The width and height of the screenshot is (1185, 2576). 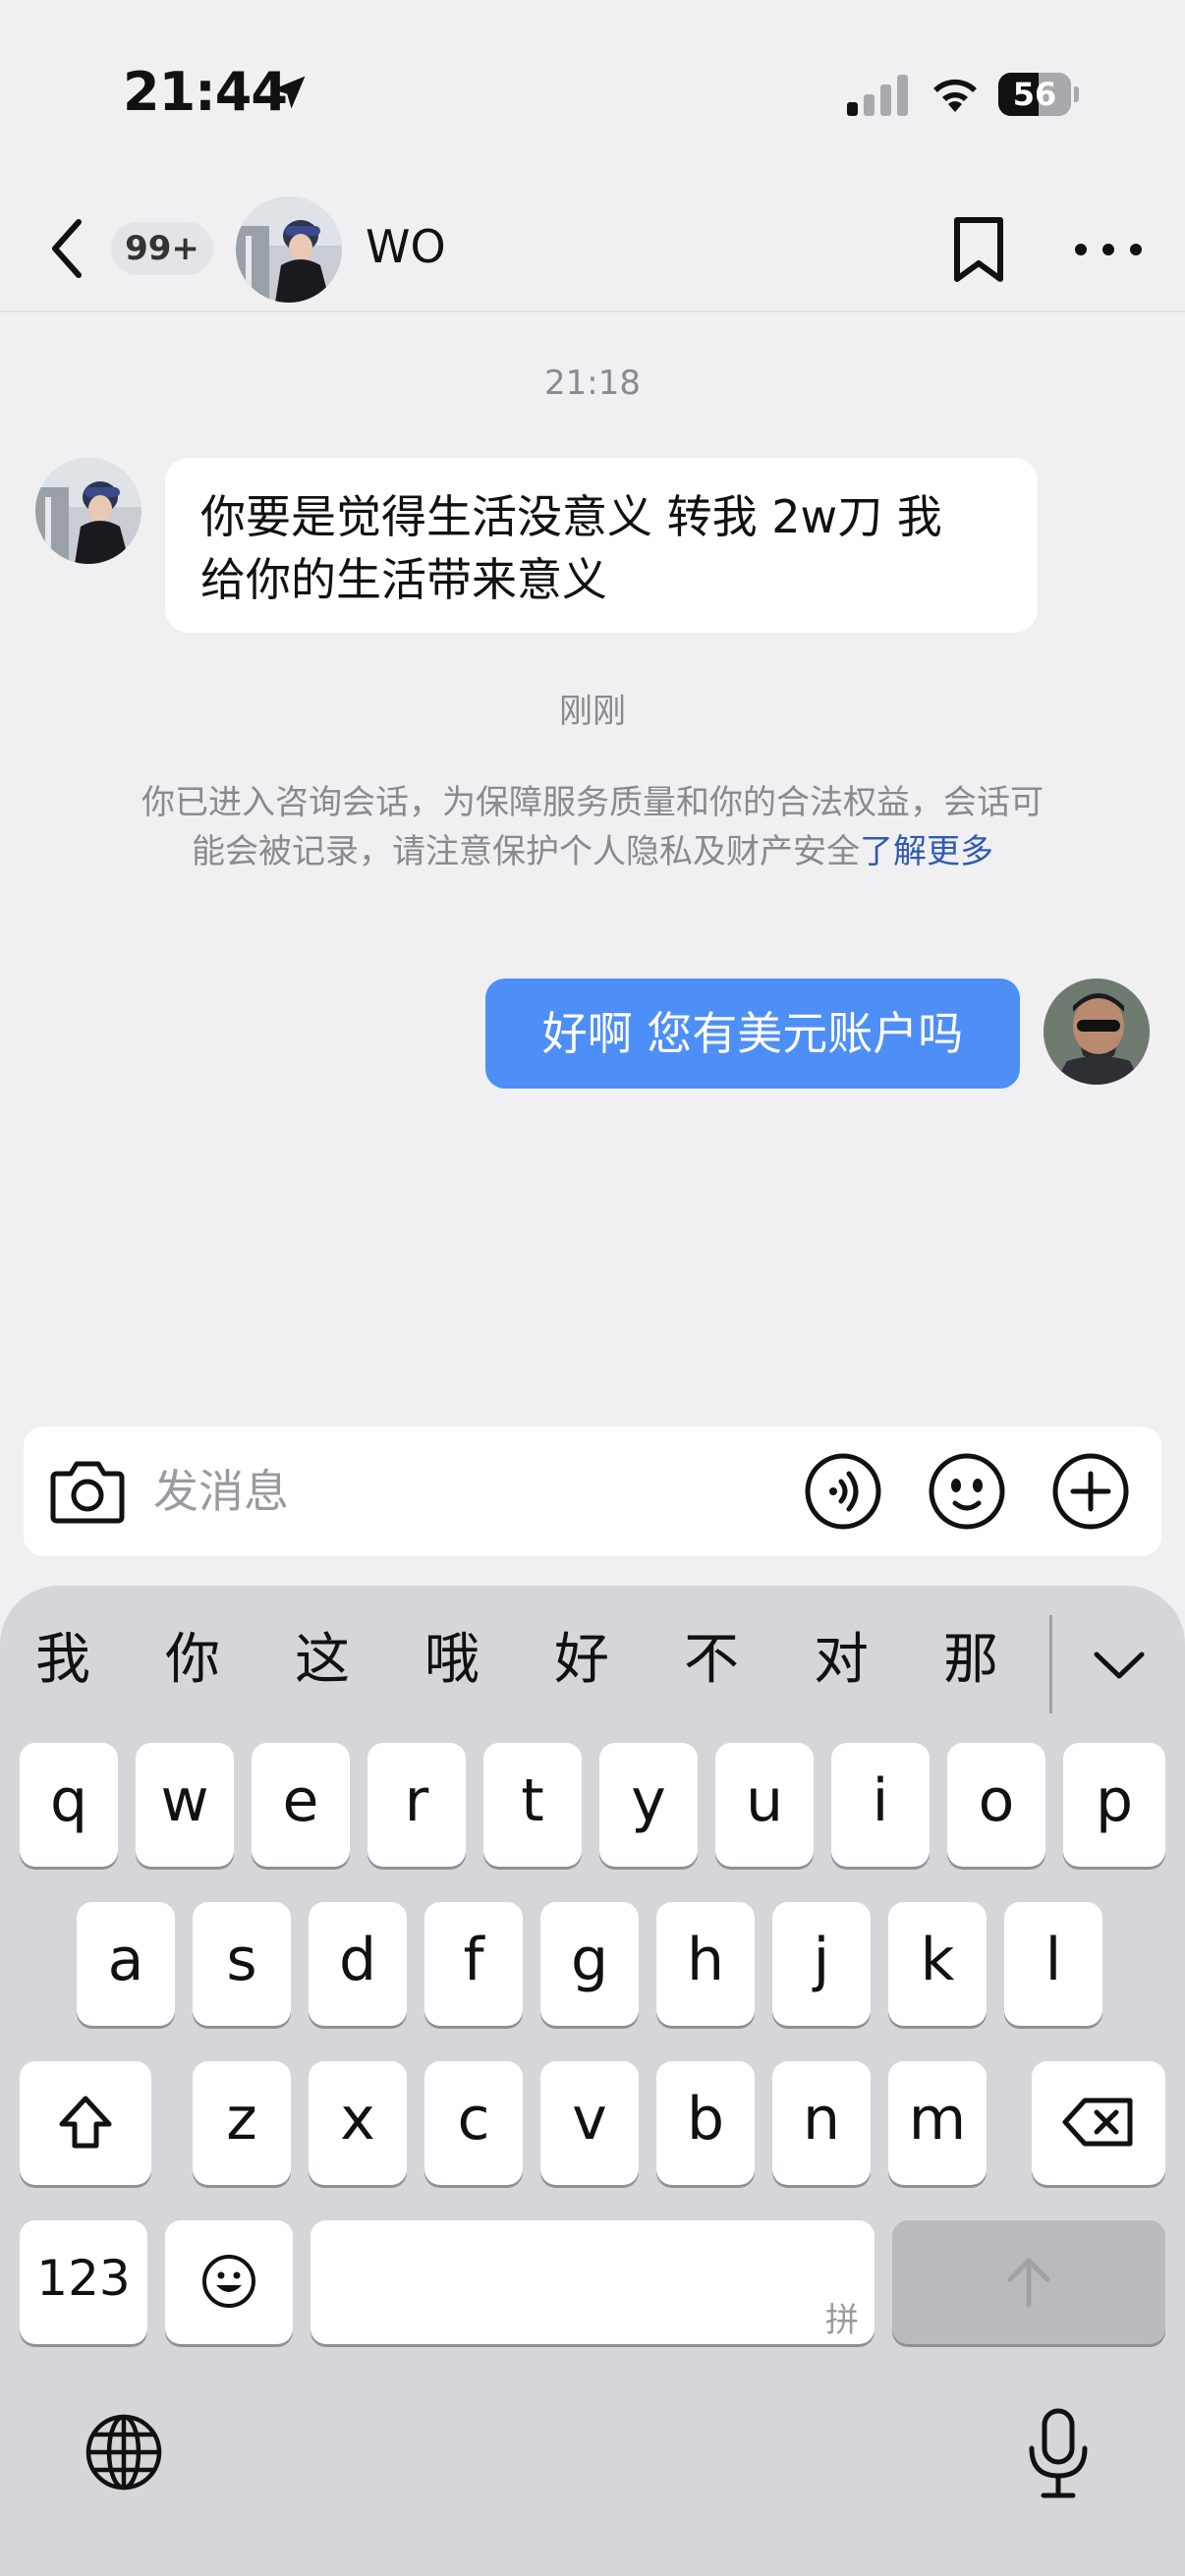 What do you see at coordinates (821, 1964) in the screenshot?
I see `key-j: j` at bounding box center [821, 1964].